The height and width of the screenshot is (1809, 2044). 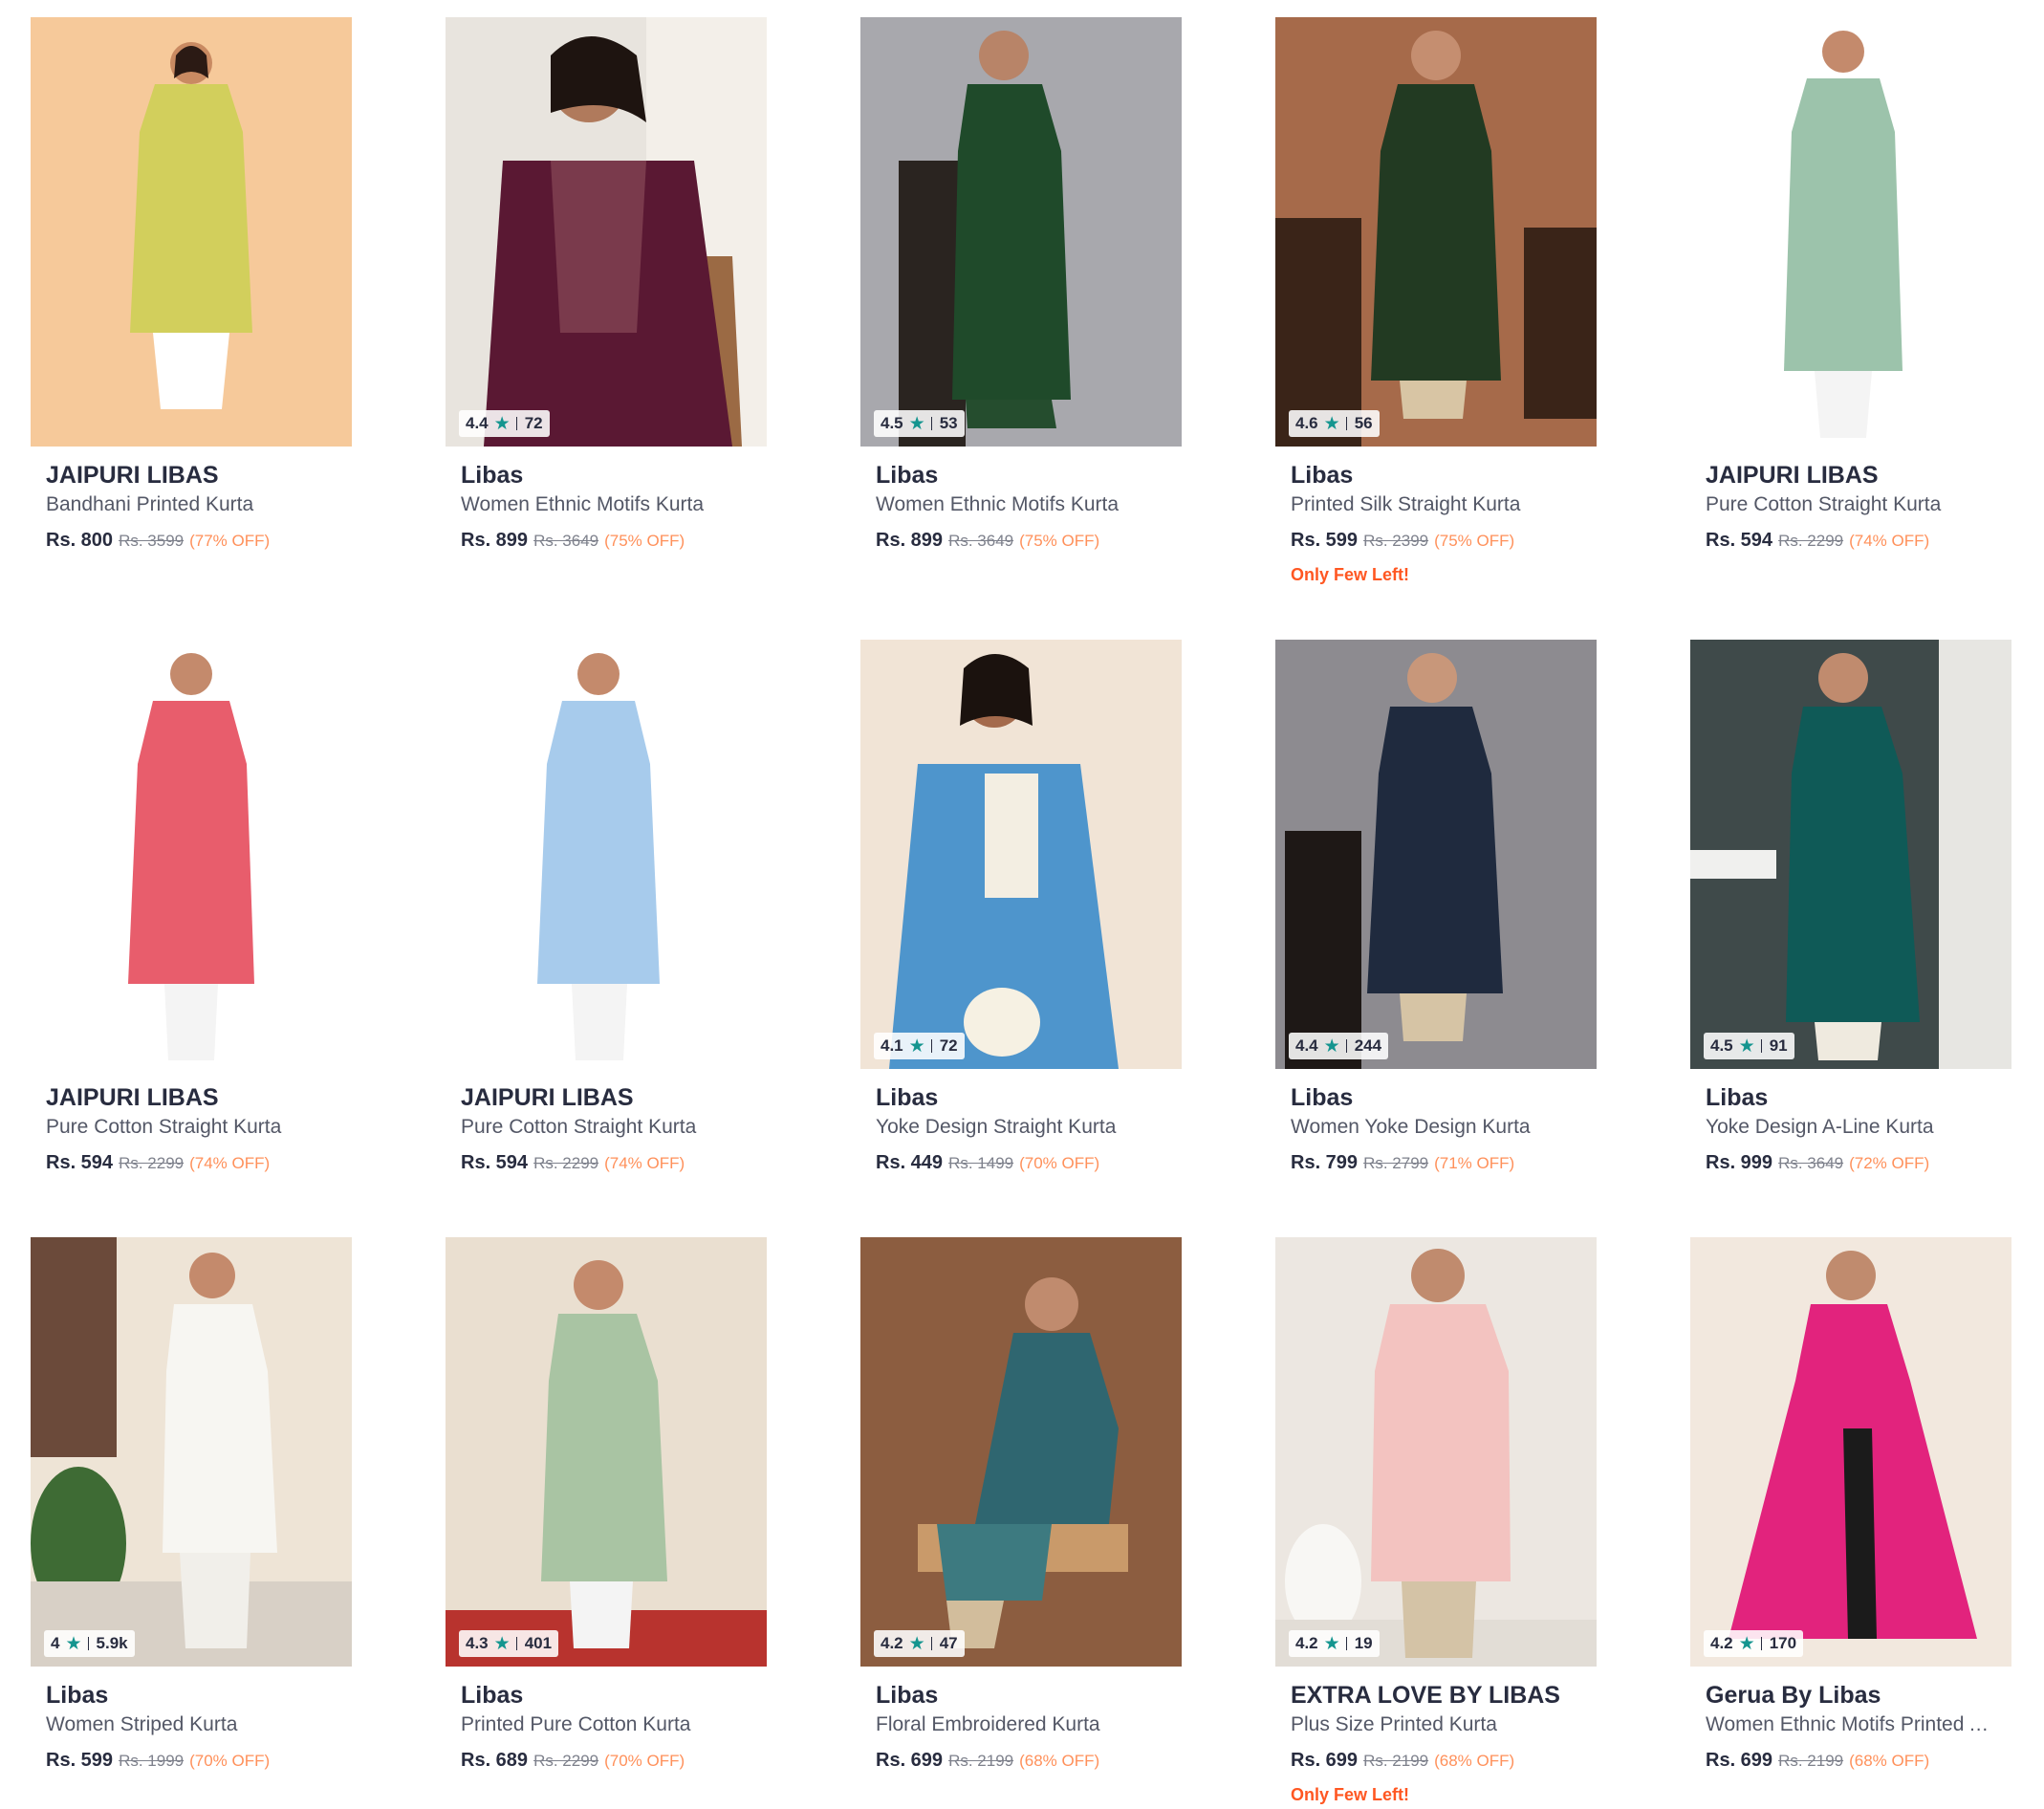 What do you see at coordinates (1059, 541) in the screenshot?
I see `discount: (75% OFF)` at bounding box center [1059, 541].